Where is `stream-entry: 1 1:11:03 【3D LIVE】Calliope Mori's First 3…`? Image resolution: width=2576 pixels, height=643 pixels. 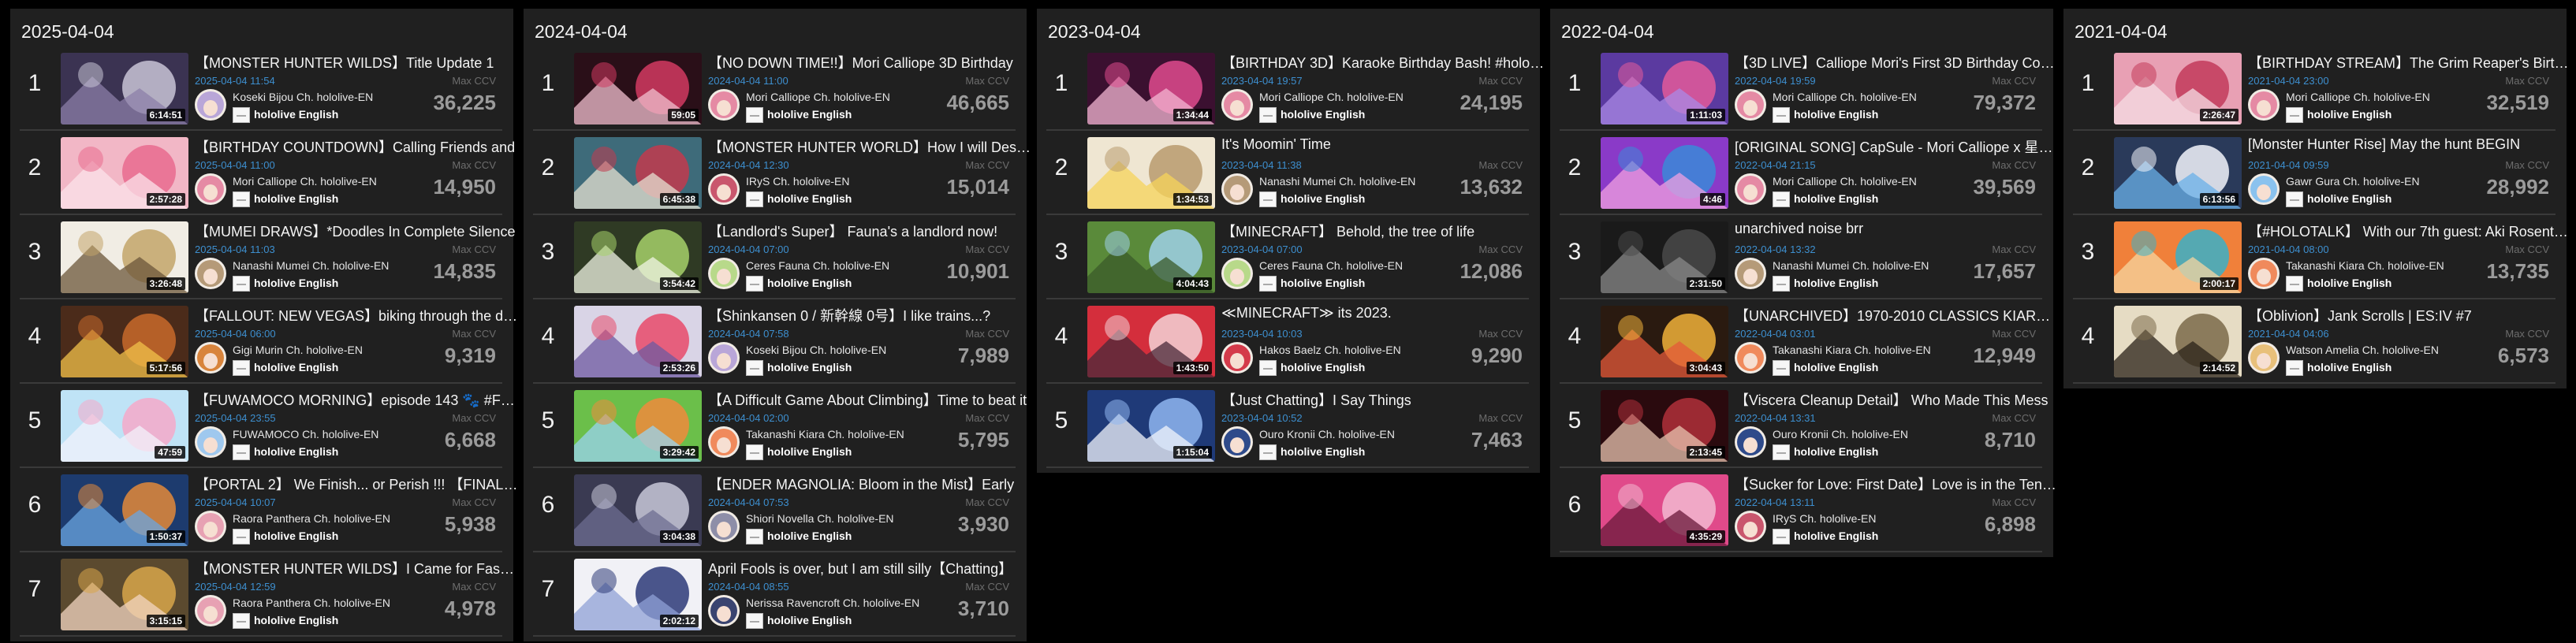
stream-entry: 1 1:11:03 【3D LIVE】Calliope Mori's First 3… is located at coordinates (1809, 88).